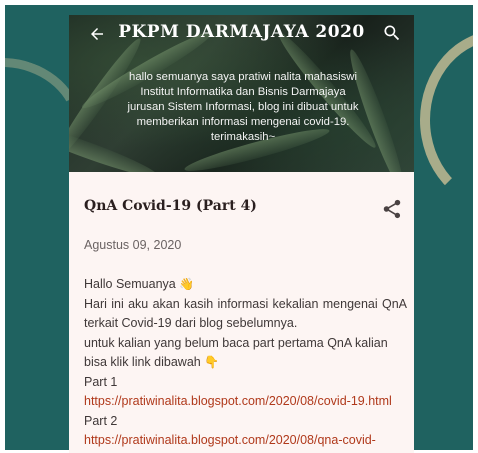 This screenshot has height=453, width=478. I want to click on part1-label: Part 1, so click(101, 381).